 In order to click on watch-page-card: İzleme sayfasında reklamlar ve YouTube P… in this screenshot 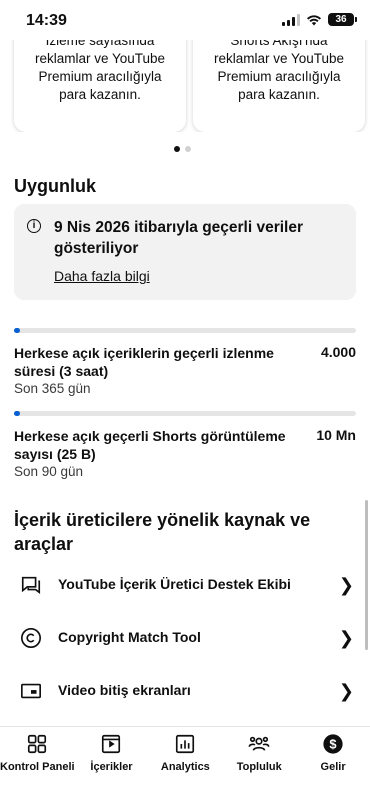, I will do `click(100, 86)`.